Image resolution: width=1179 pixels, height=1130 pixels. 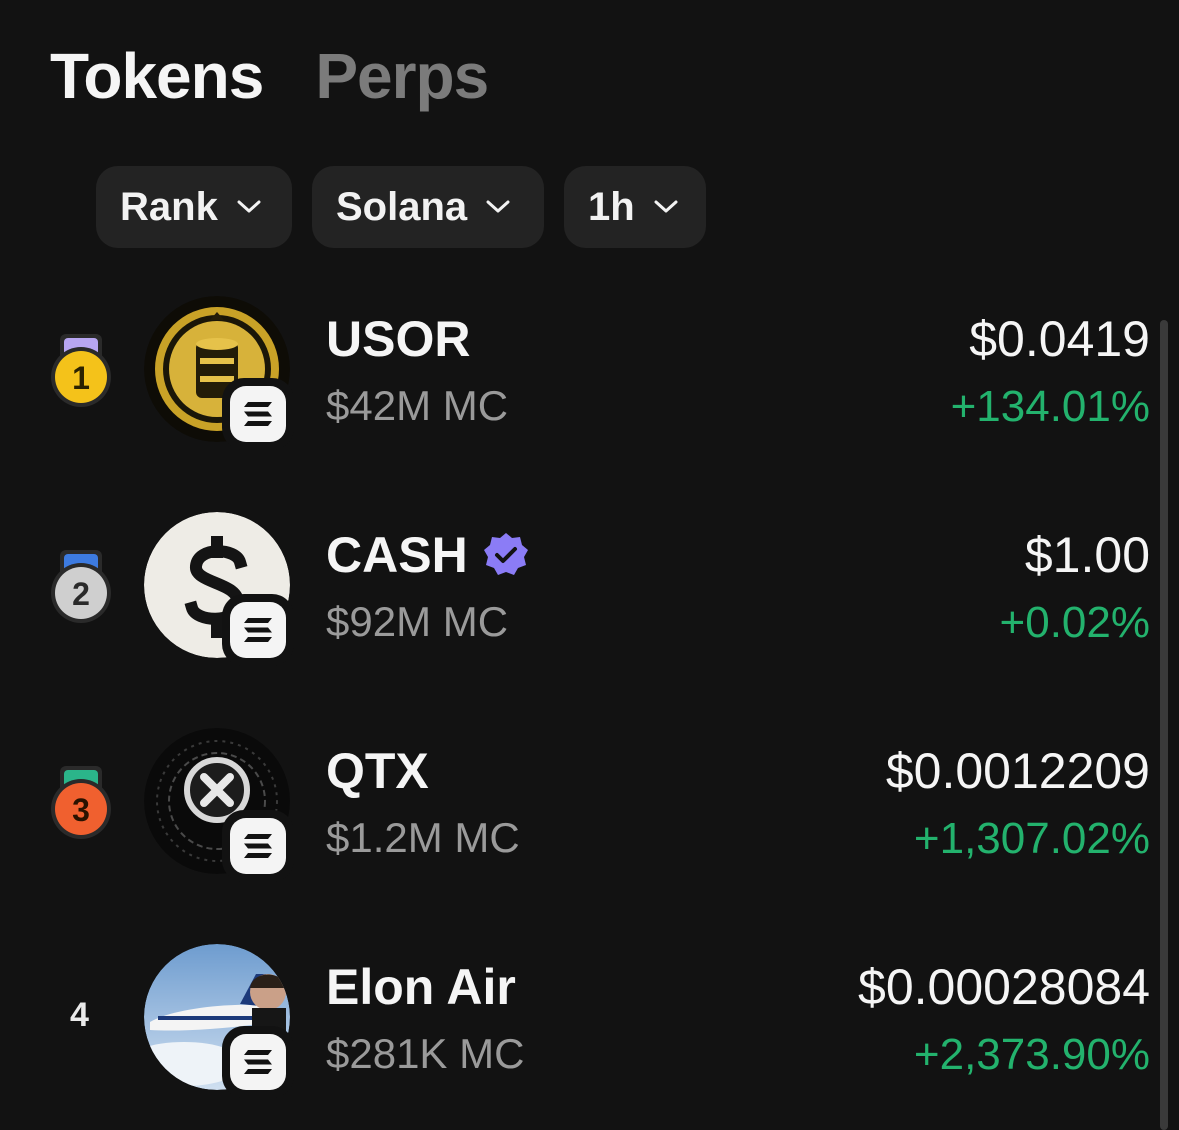 What do you see at coordinates (81, 378) in the screenshot?
I see `svg-text: 1` at bounding box center [81, 378].